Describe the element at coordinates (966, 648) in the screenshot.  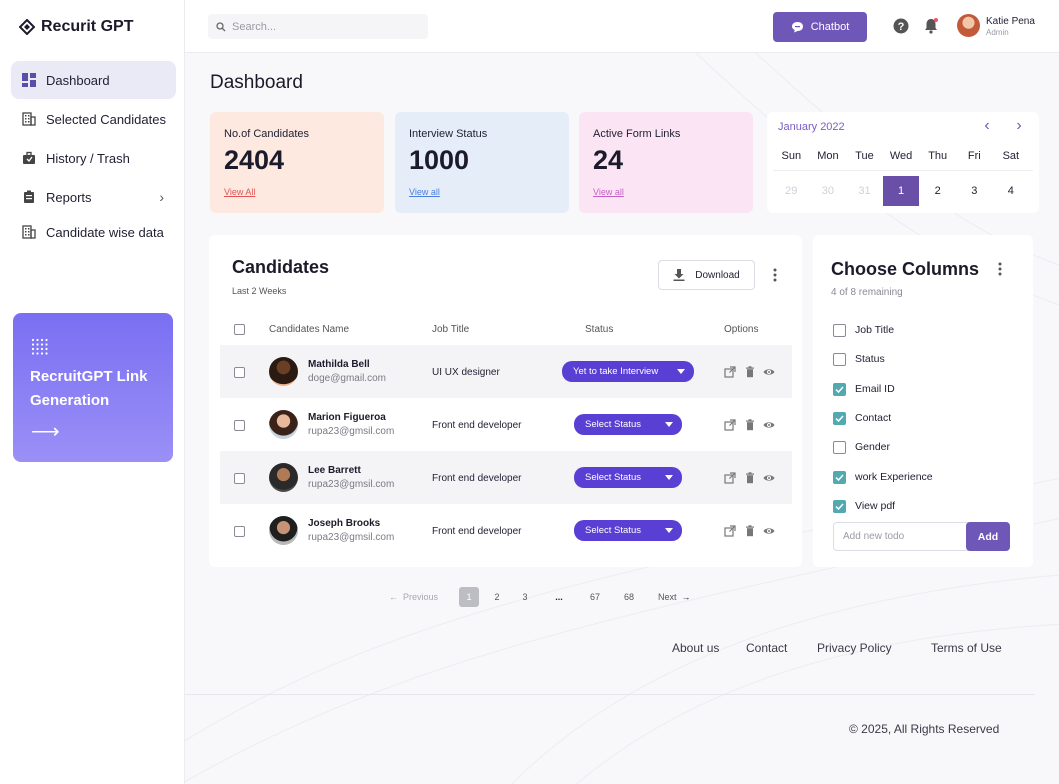
I see `footer-link-terms: Terms of Use` at that location.